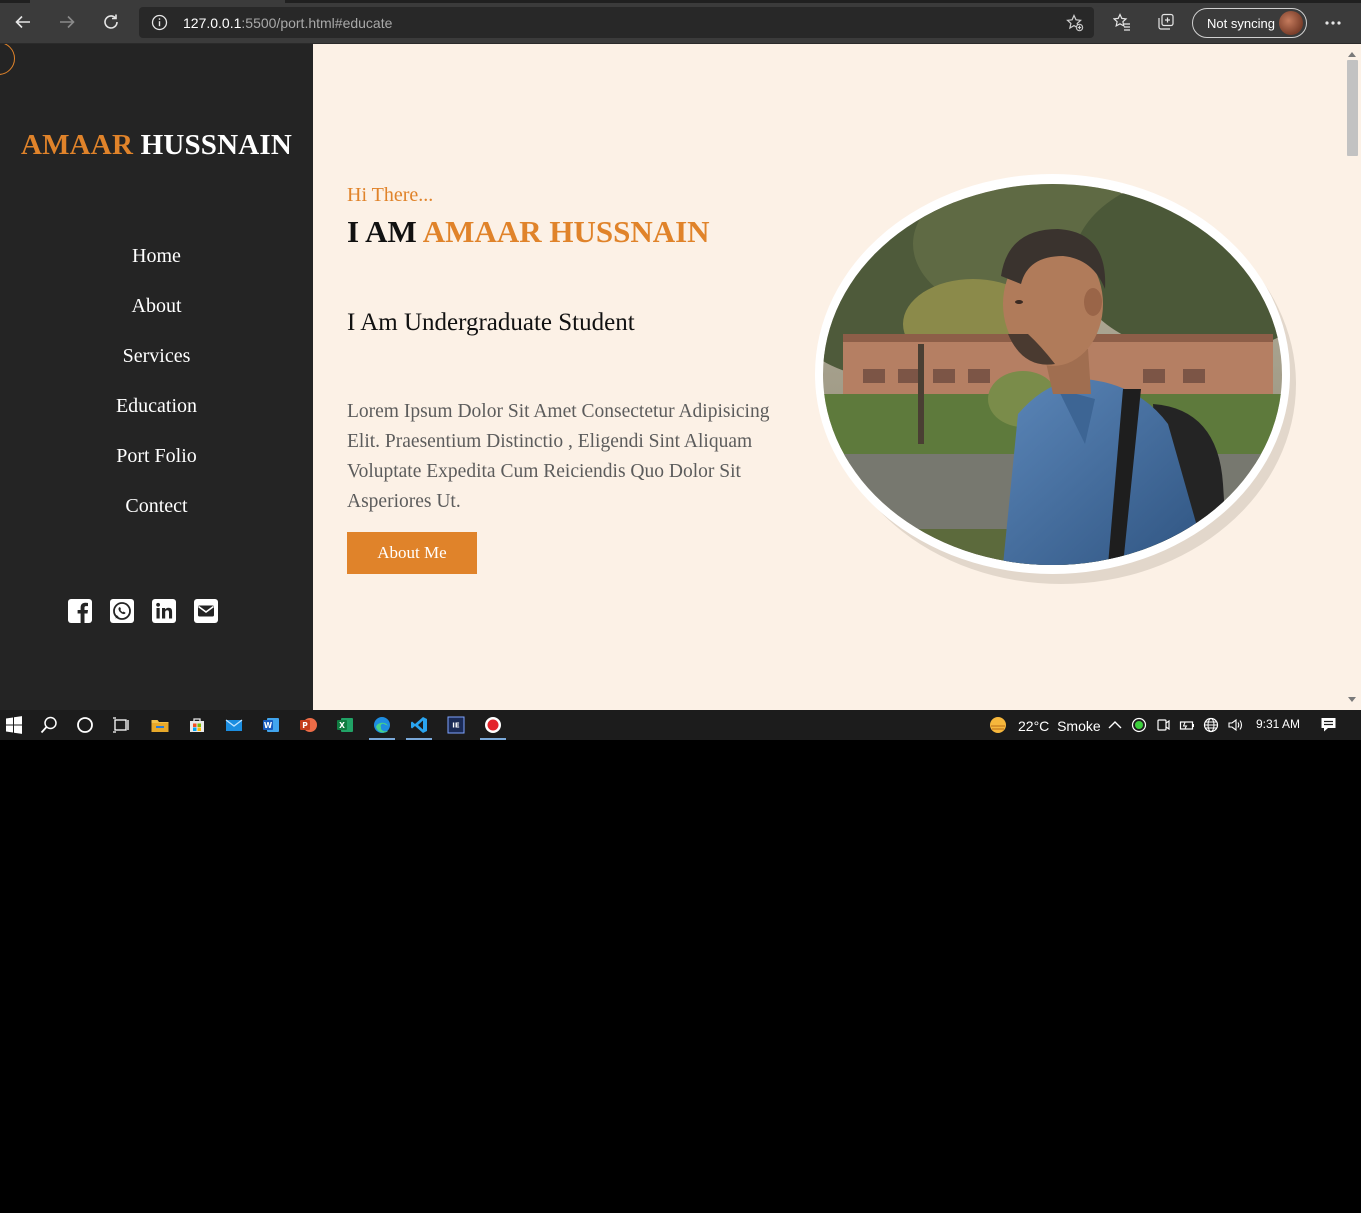  What do you see at coordinates (1241, 23) in the screenshot?
I see `sync-label: Not syncing` at bounding box center [1241, 23].